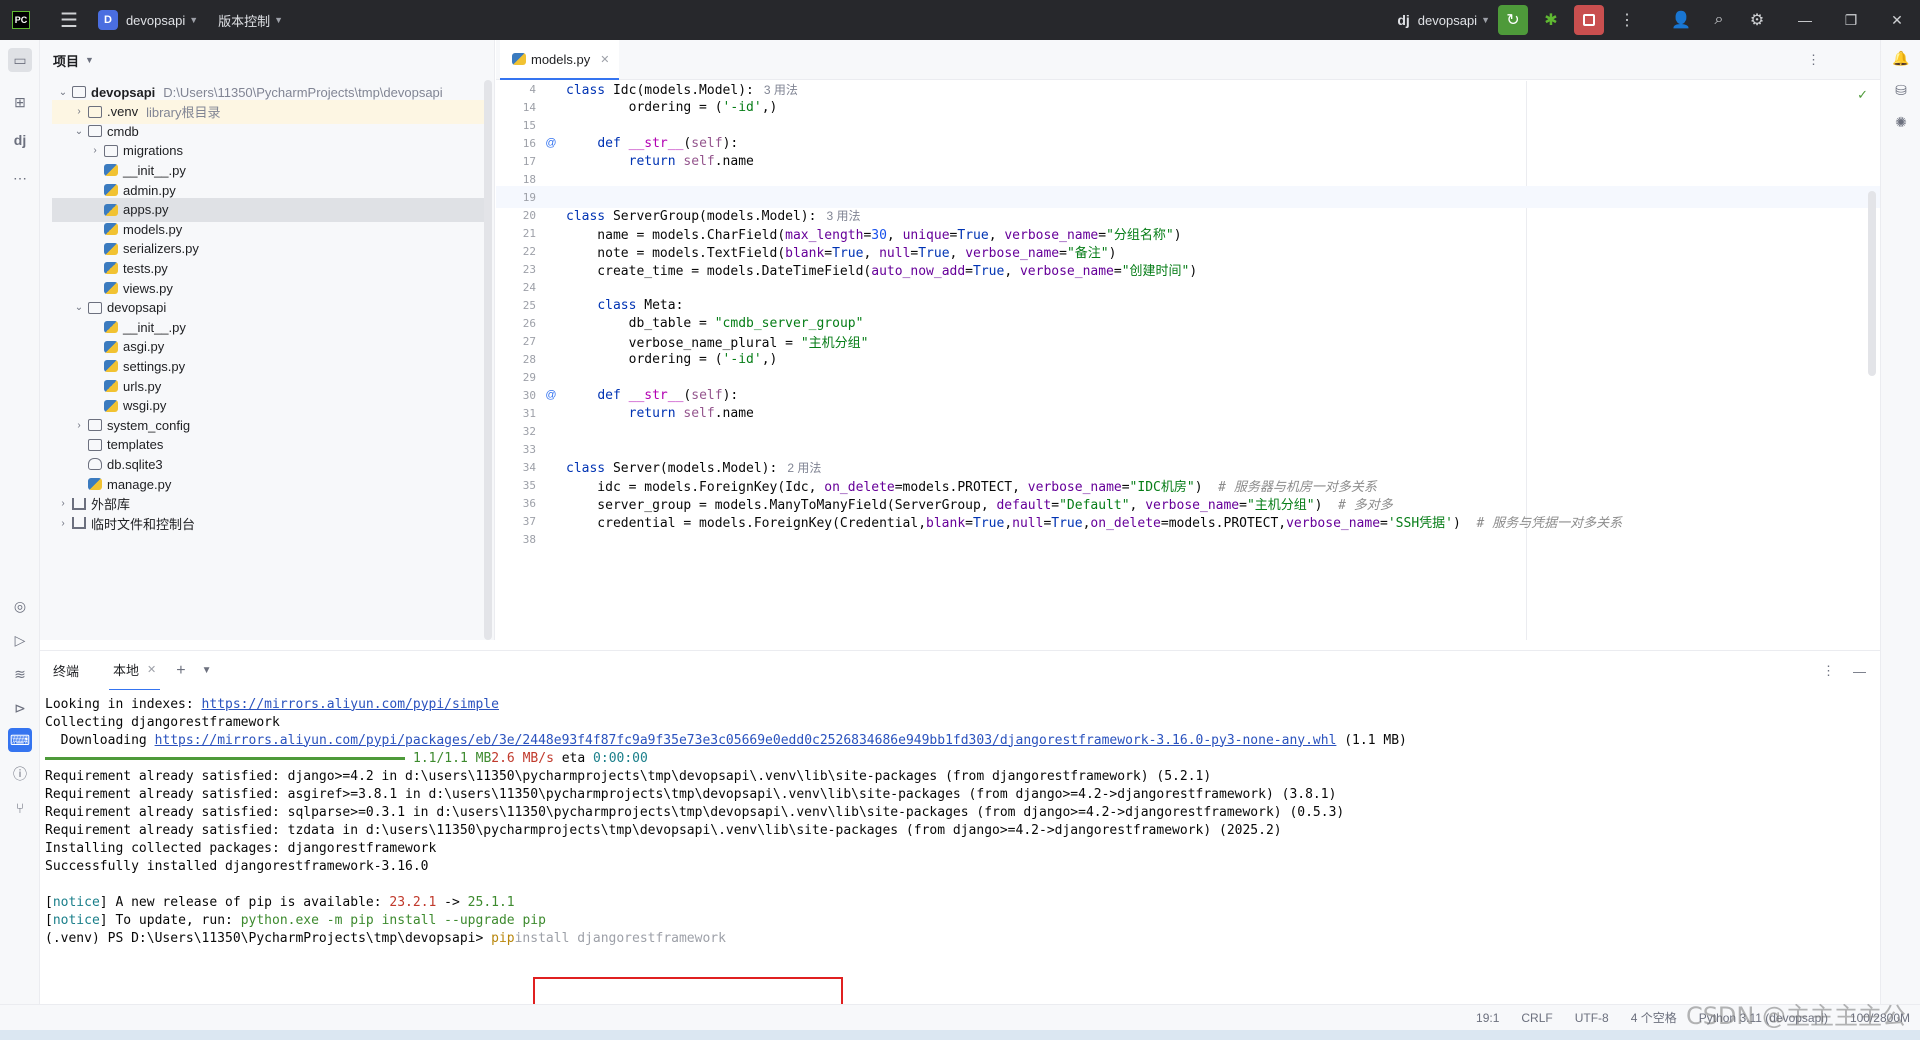 The height and width of the screenshot is (1040, 1920). Describe the element at coordinates (20, 774) in the screenshot. I see `problems-icon: ⓘ` at that location.